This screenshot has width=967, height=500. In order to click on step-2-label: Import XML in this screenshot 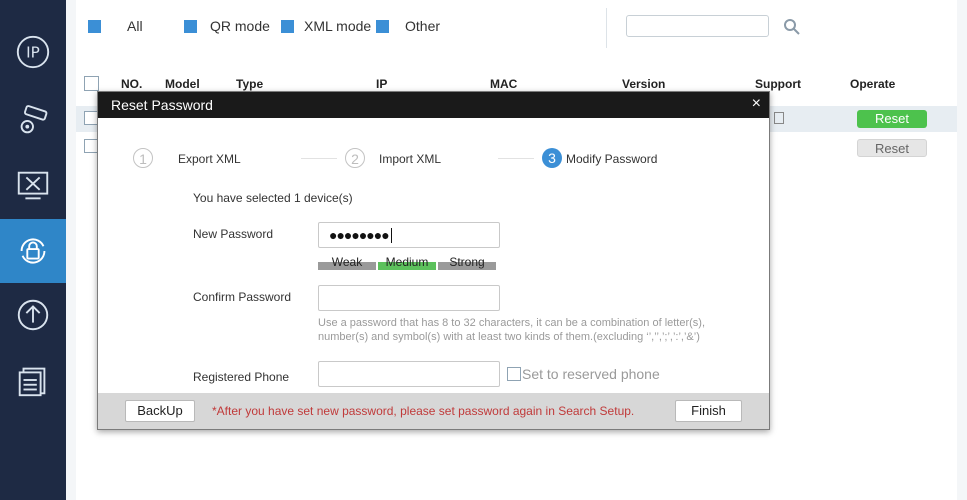, I will do `click(410, 159)`.